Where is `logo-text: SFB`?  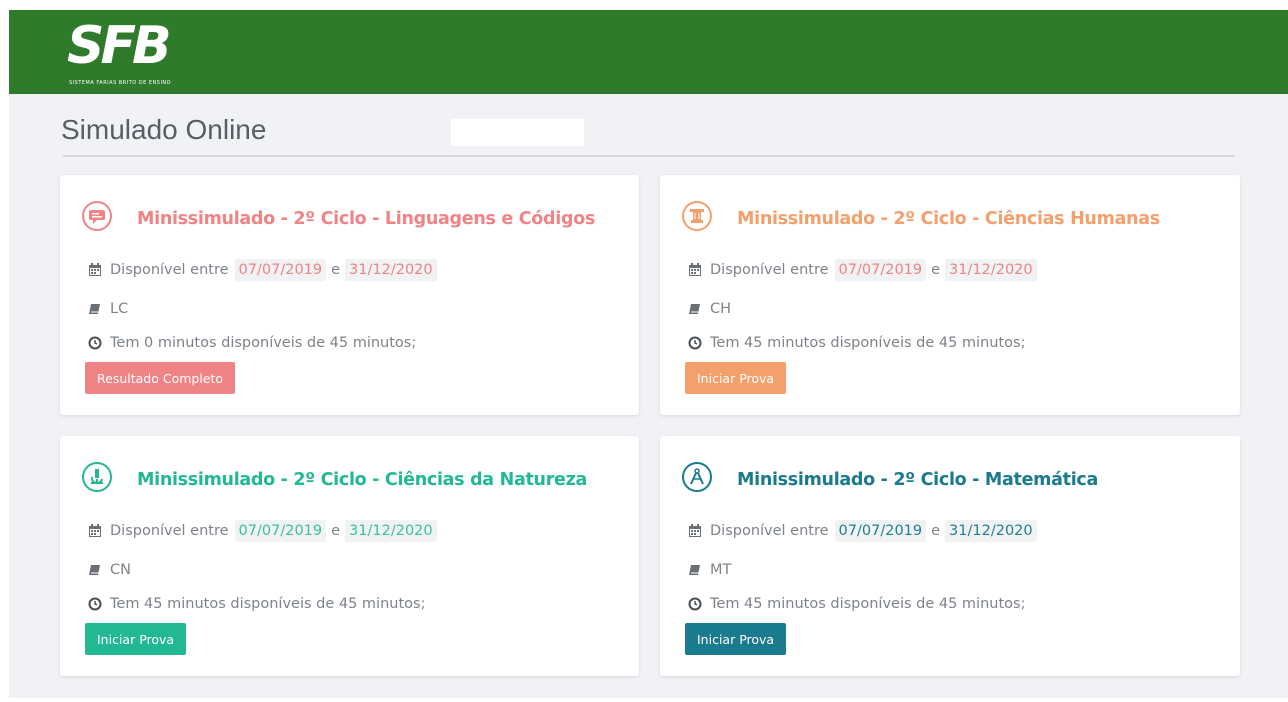 logo-text: SFB is located at coordinates (119, 46).